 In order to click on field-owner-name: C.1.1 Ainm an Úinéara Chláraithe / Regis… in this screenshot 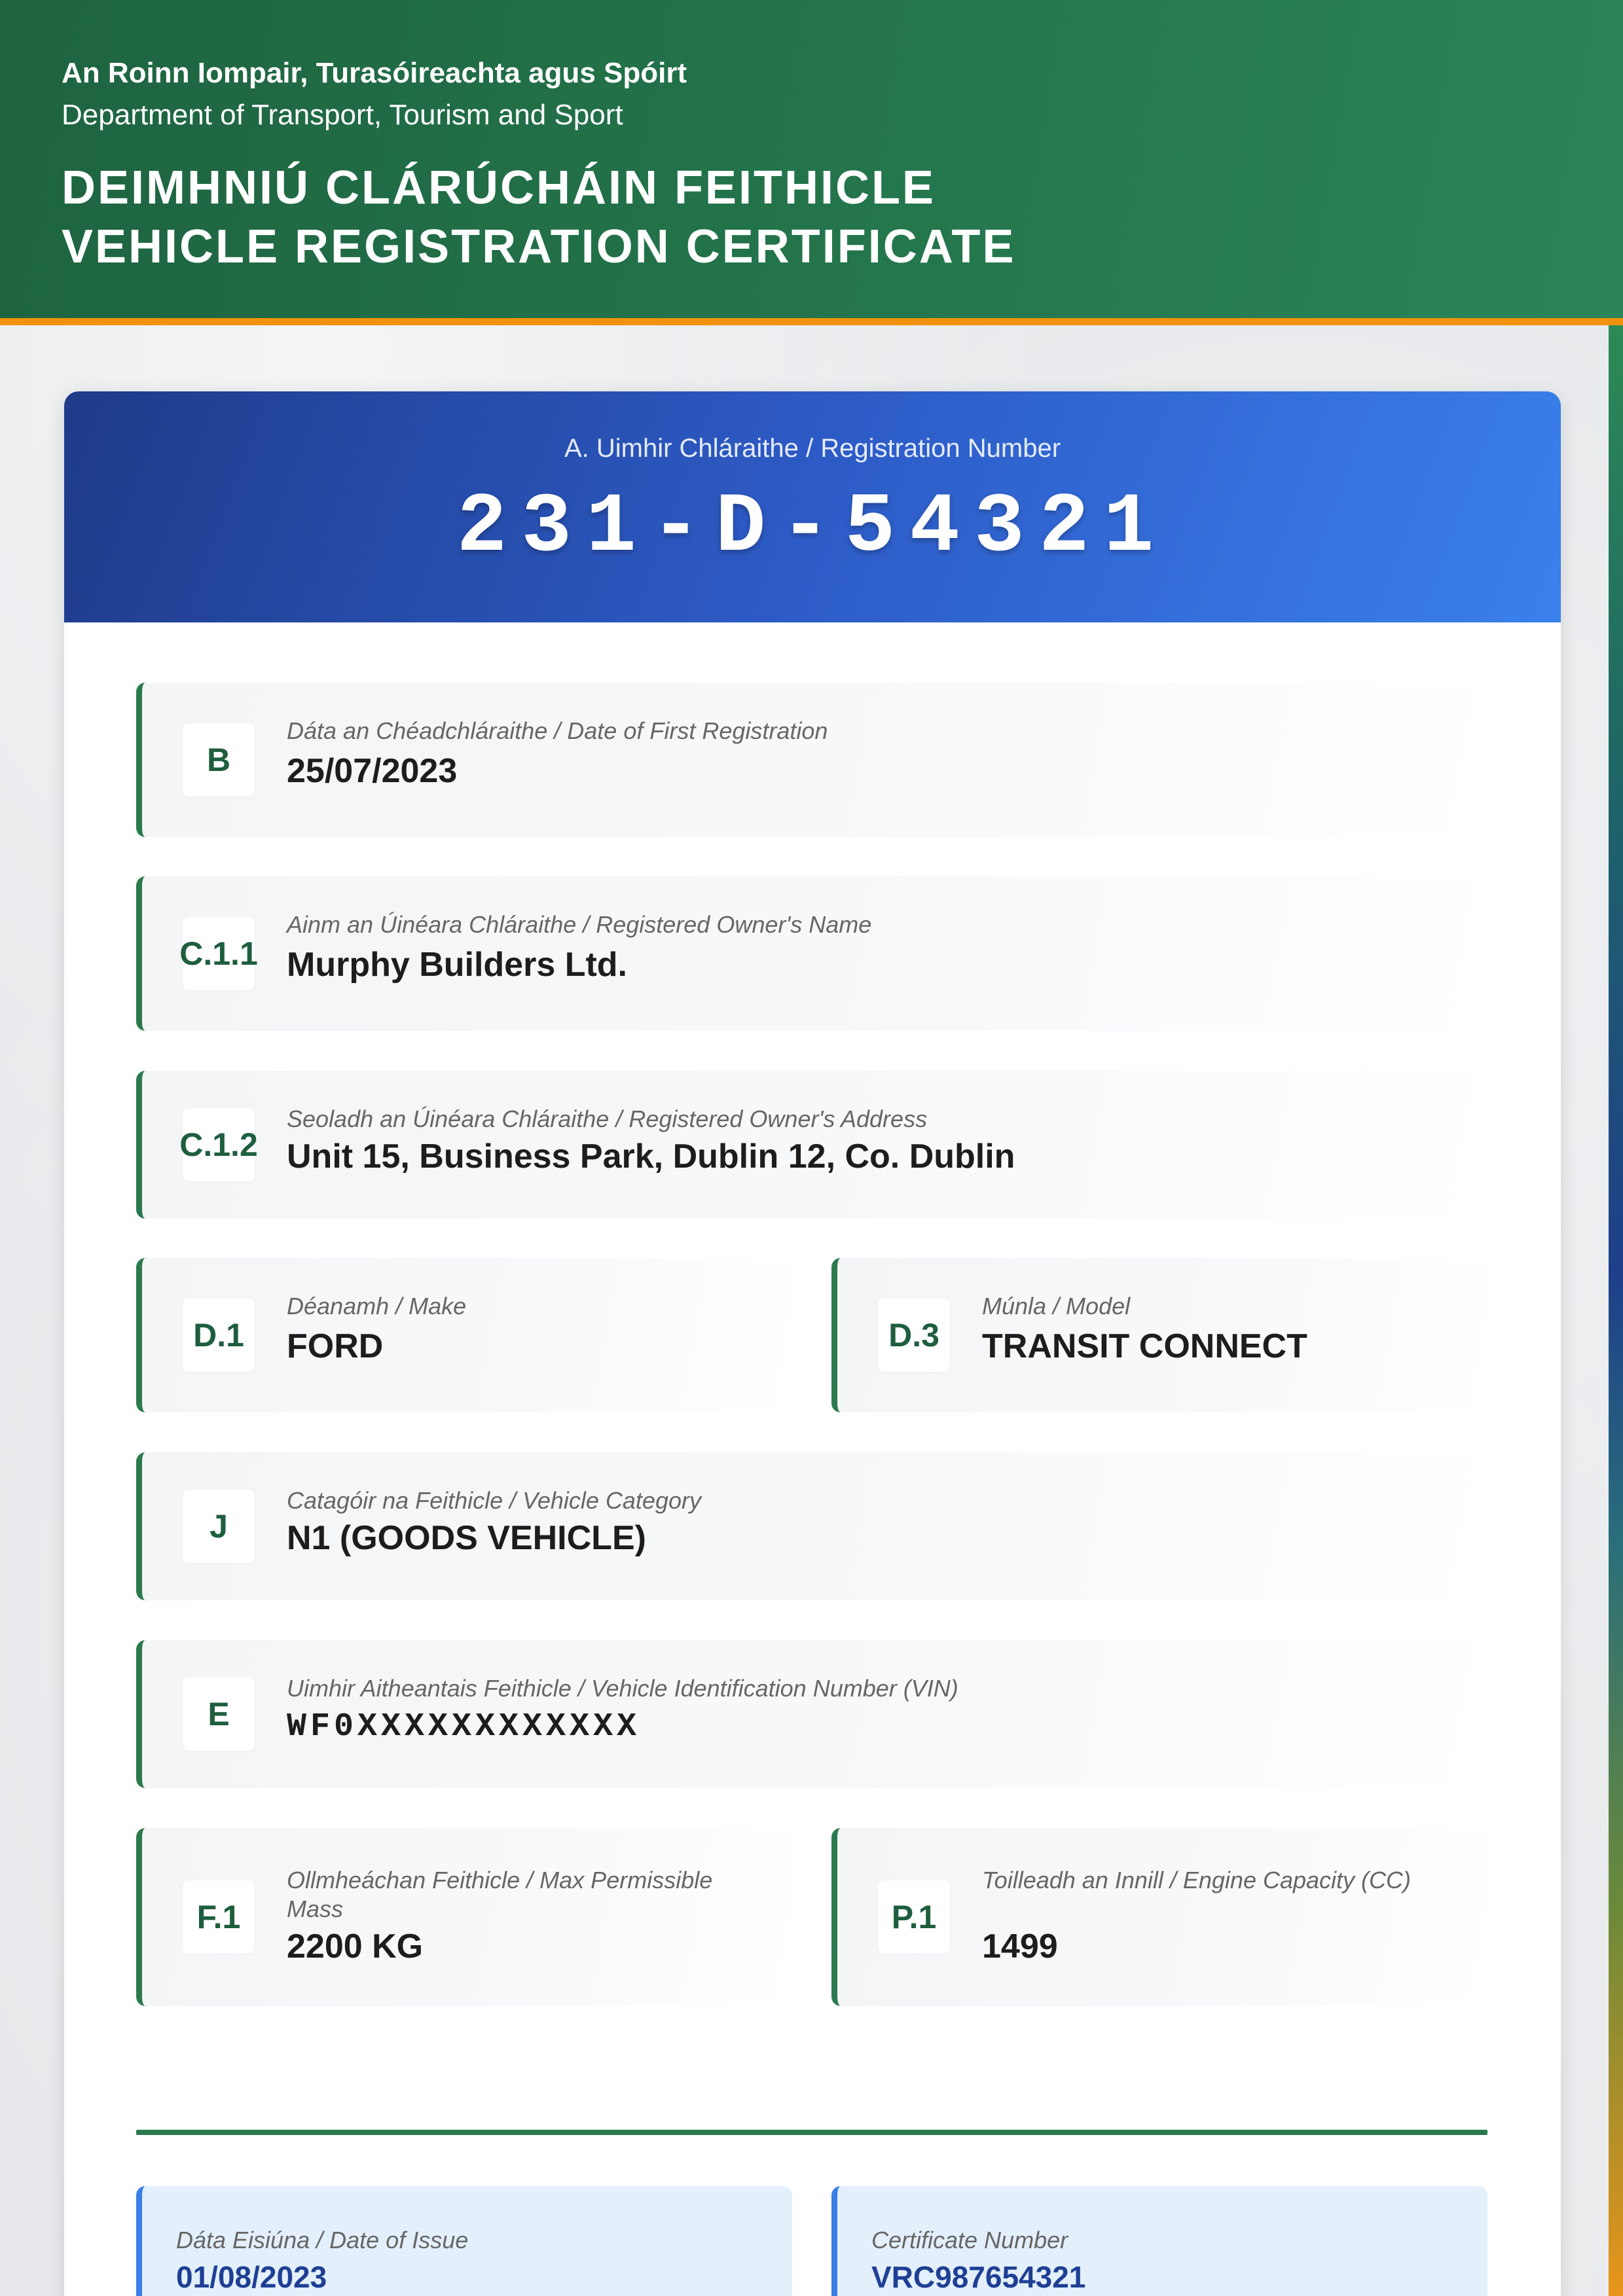, I will do `click(811, 953)`.